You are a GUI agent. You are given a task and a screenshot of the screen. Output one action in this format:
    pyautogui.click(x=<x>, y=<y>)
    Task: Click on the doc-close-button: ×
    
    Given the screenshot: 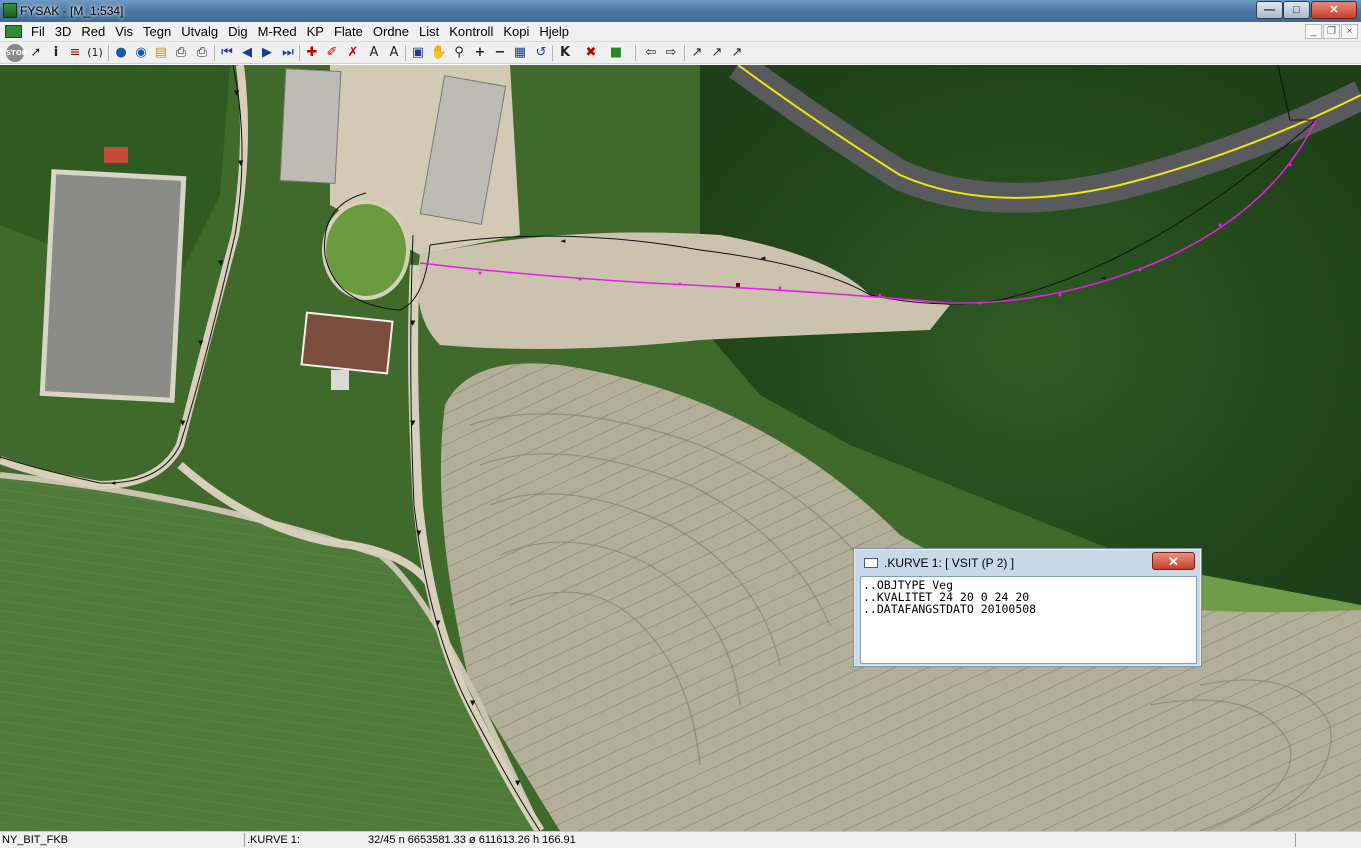 What is the action you would take?
    pyautogui.click(x=1349, y=31)
    